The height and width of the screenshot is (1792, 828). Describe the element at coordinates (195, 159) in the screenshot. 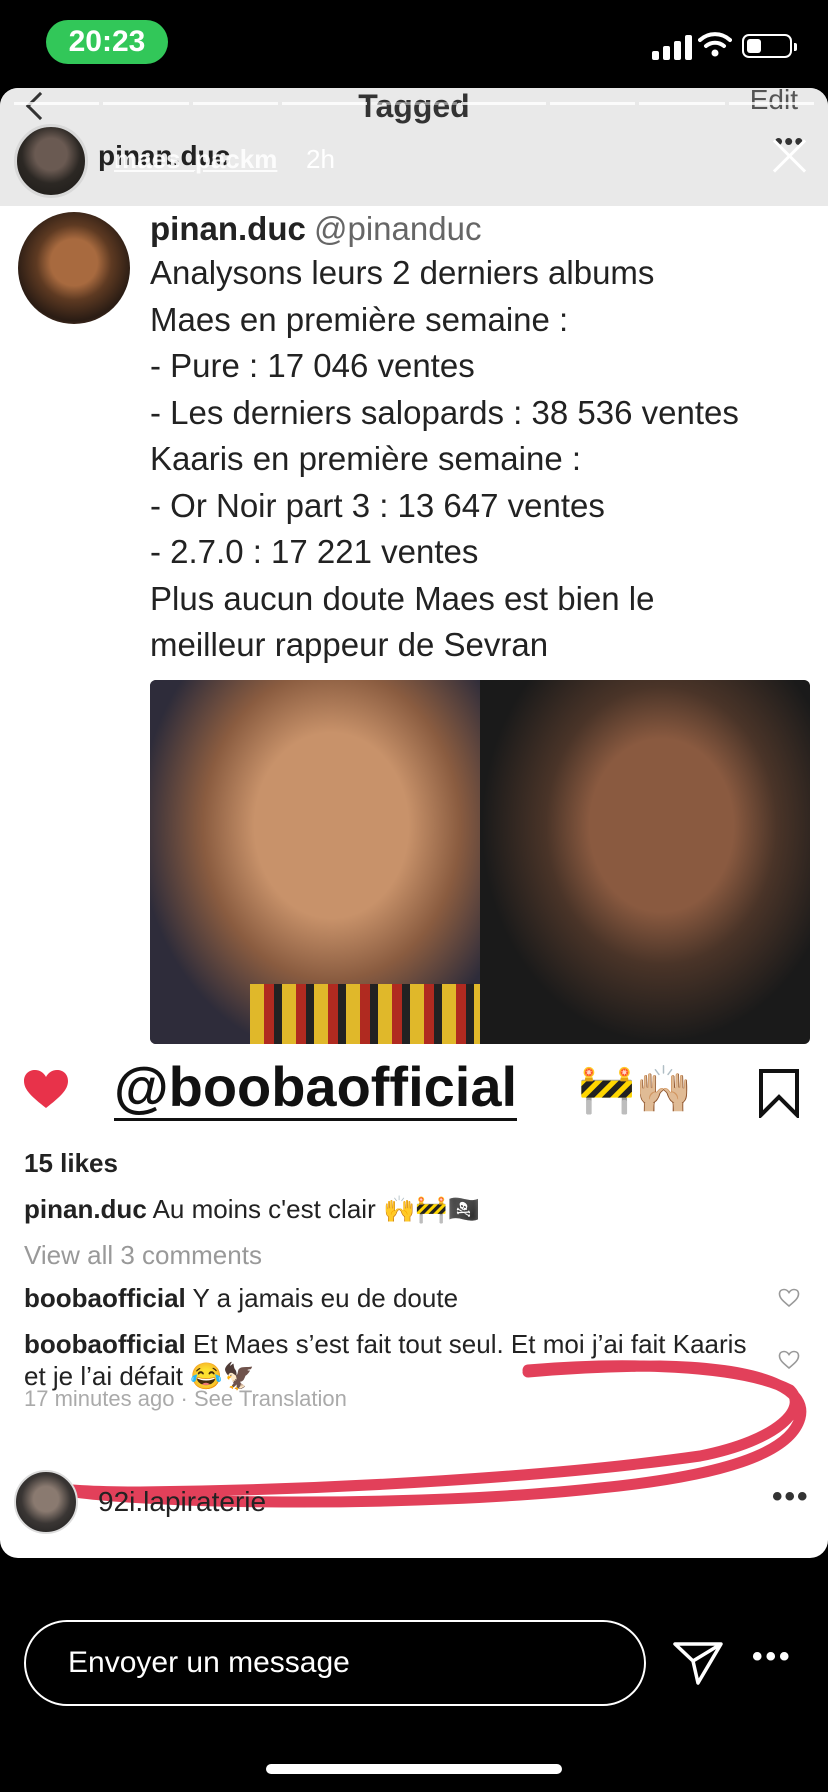

I see `tagged-username: maes_packm` at that location.